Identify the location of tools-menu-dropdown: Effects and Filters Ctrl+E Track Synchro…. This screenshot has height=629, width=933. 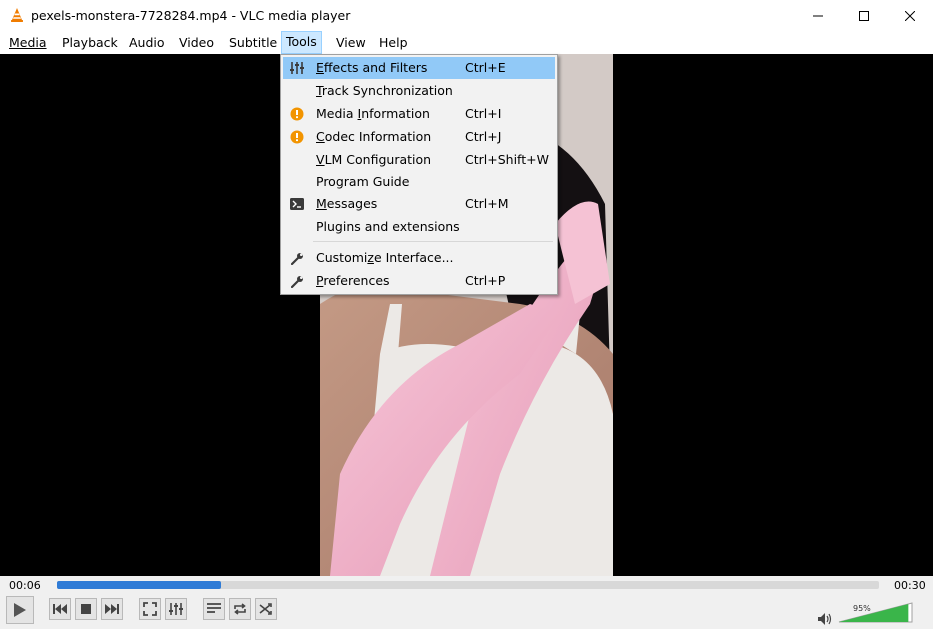
(419, 174).